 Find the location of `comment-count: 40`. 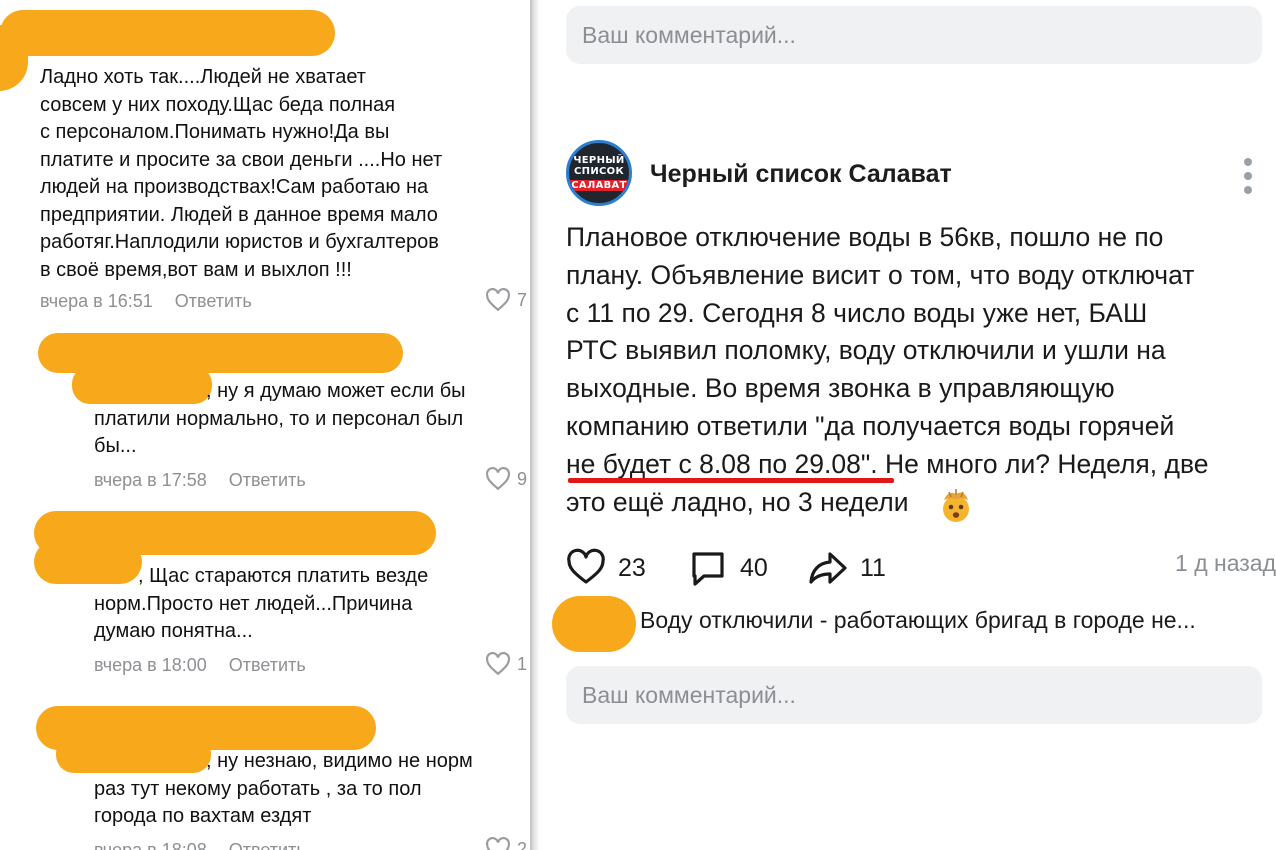

comment-count: 40 is located at coordinates (754, 567).